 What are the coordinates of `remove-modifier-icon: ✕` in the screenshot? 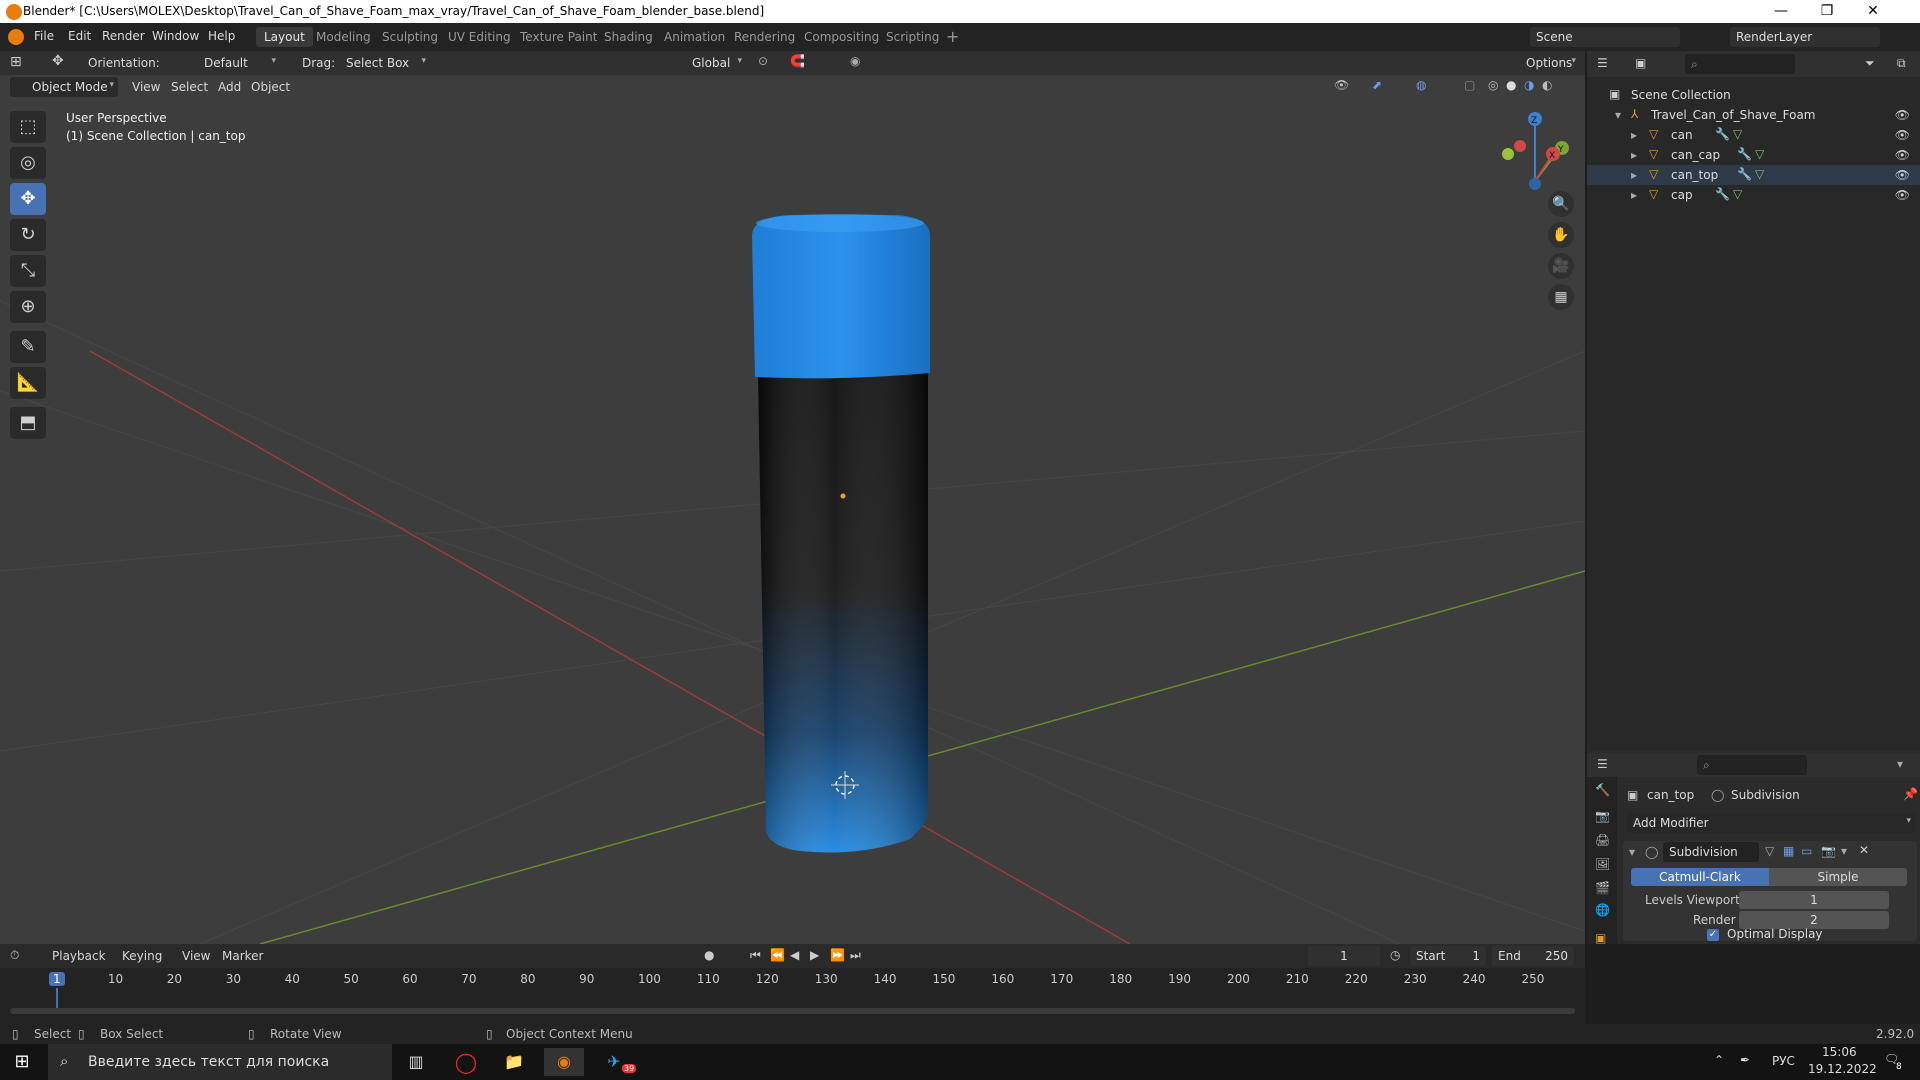 It's located at (1864, 850).